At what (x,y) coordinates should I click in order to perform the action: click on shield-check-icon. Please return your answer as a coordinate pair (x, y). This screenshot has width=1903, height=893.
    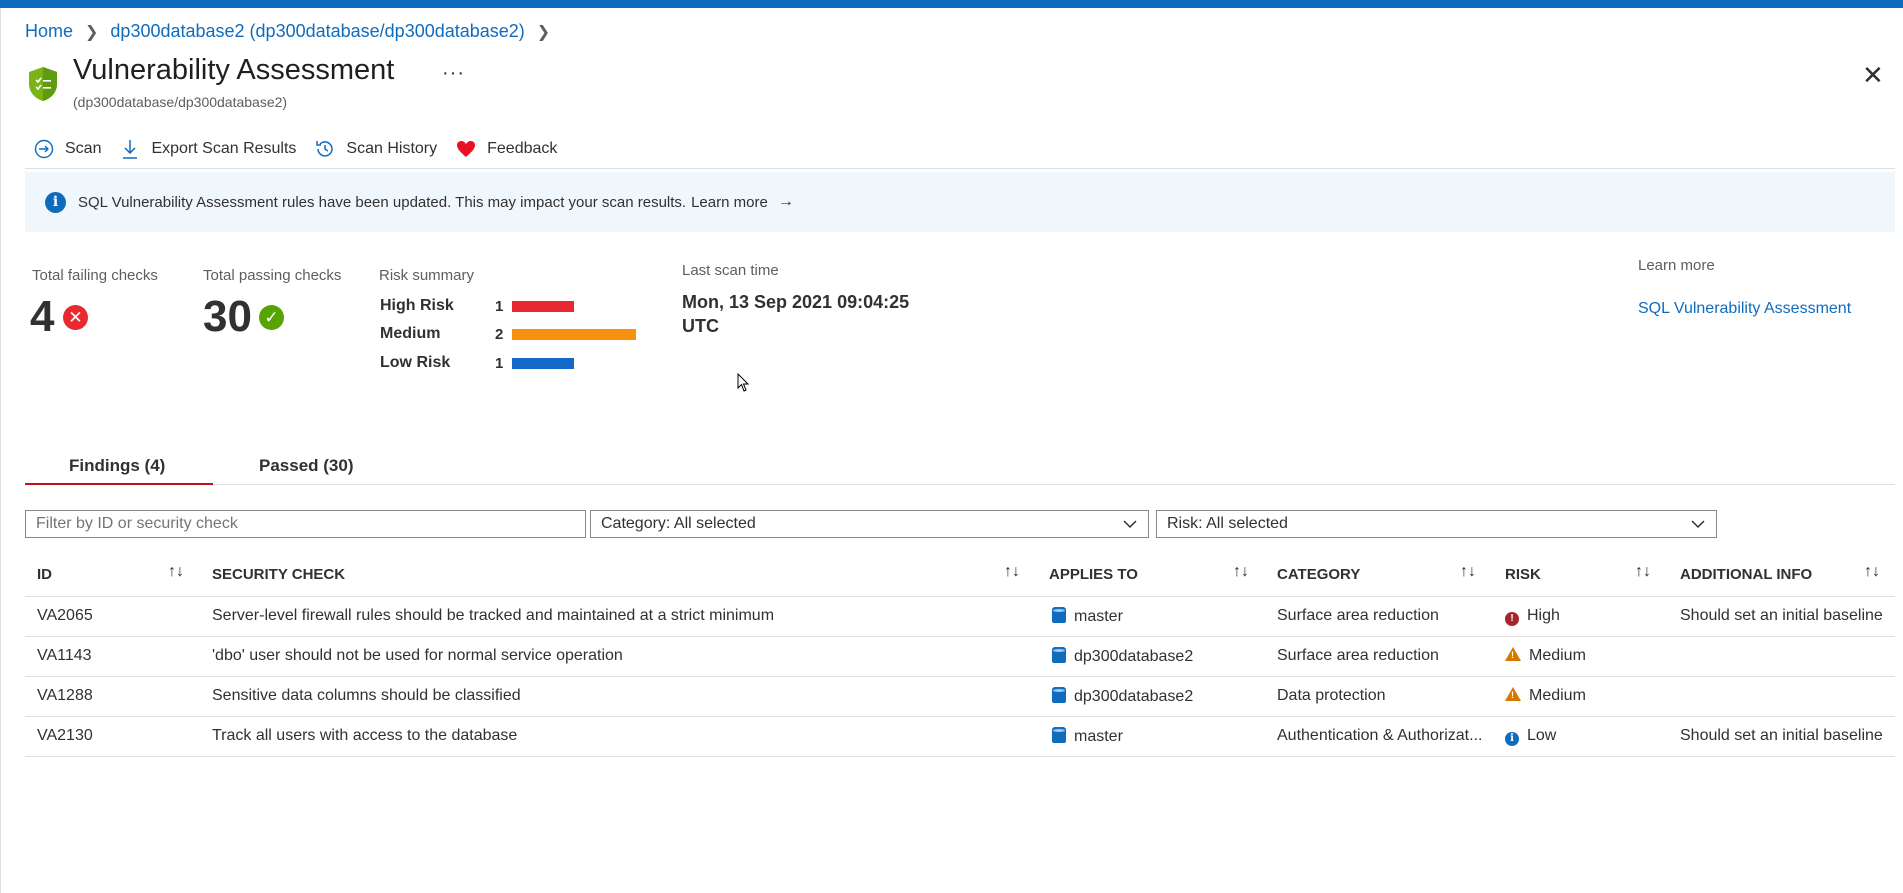
    Looking at the image, I should click on (43, 84).